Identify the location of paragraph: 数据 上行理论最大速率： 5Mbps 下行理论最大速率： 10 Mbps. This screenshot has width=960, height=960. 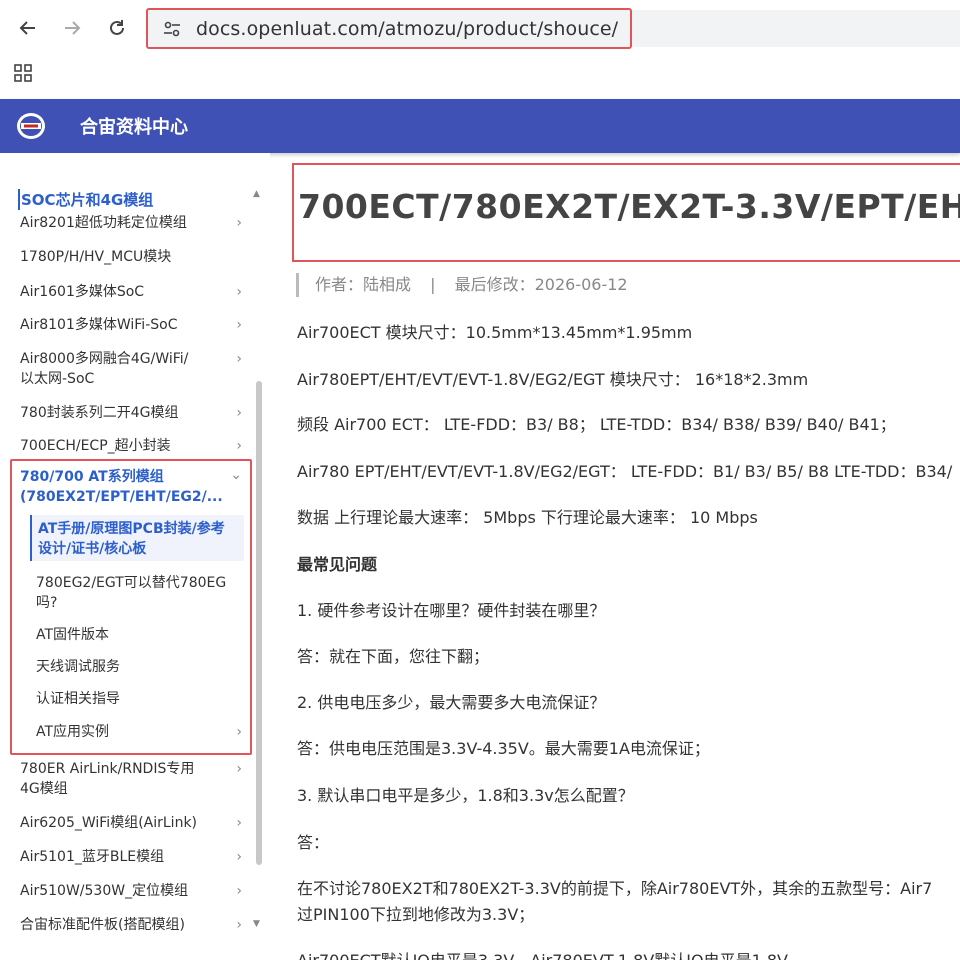
(527, 517).